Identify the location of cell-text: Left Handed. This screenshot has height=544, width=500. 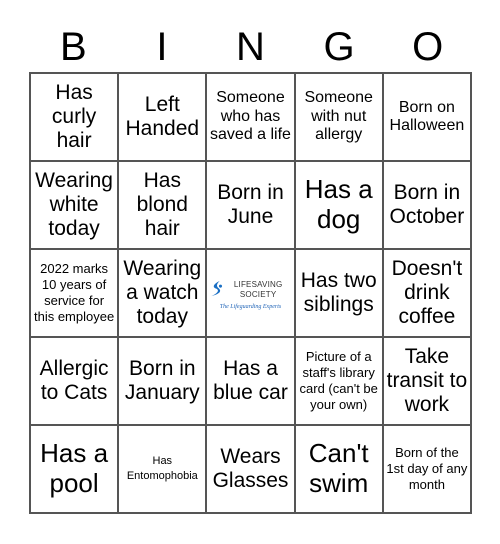
(162, 116).